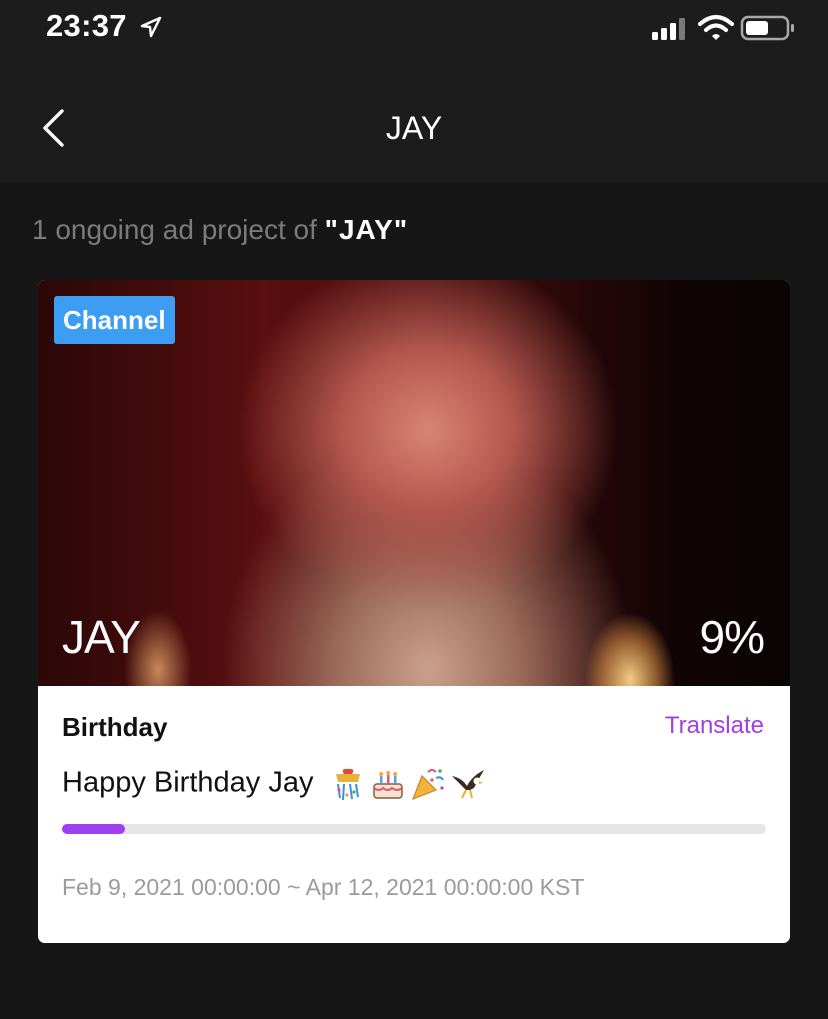 The image size is (828, 1019). Describe the element at coordinates (427, 785) in the screenshot. I see `party-popper-icon` at that location.